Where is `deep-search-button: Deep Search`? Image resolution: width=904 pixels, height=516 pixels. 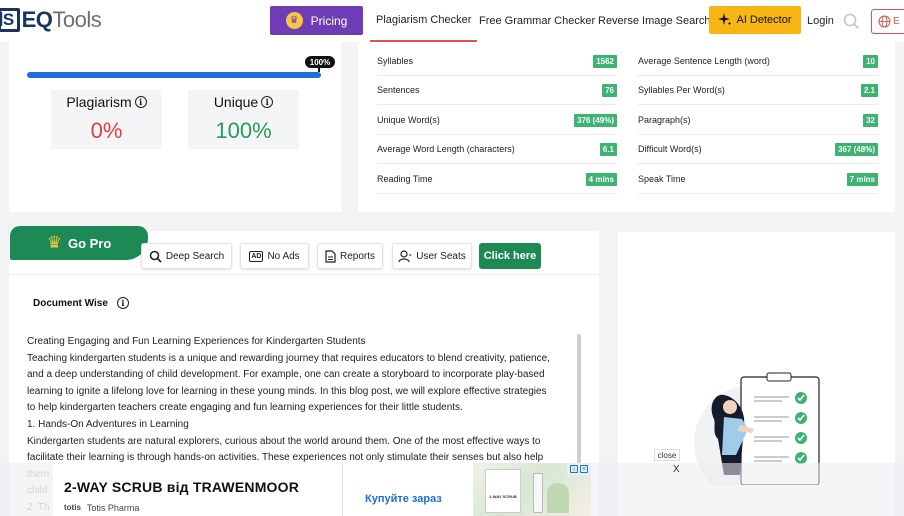 deep-search-button: Deep Search is located at coordinates (186, 256).